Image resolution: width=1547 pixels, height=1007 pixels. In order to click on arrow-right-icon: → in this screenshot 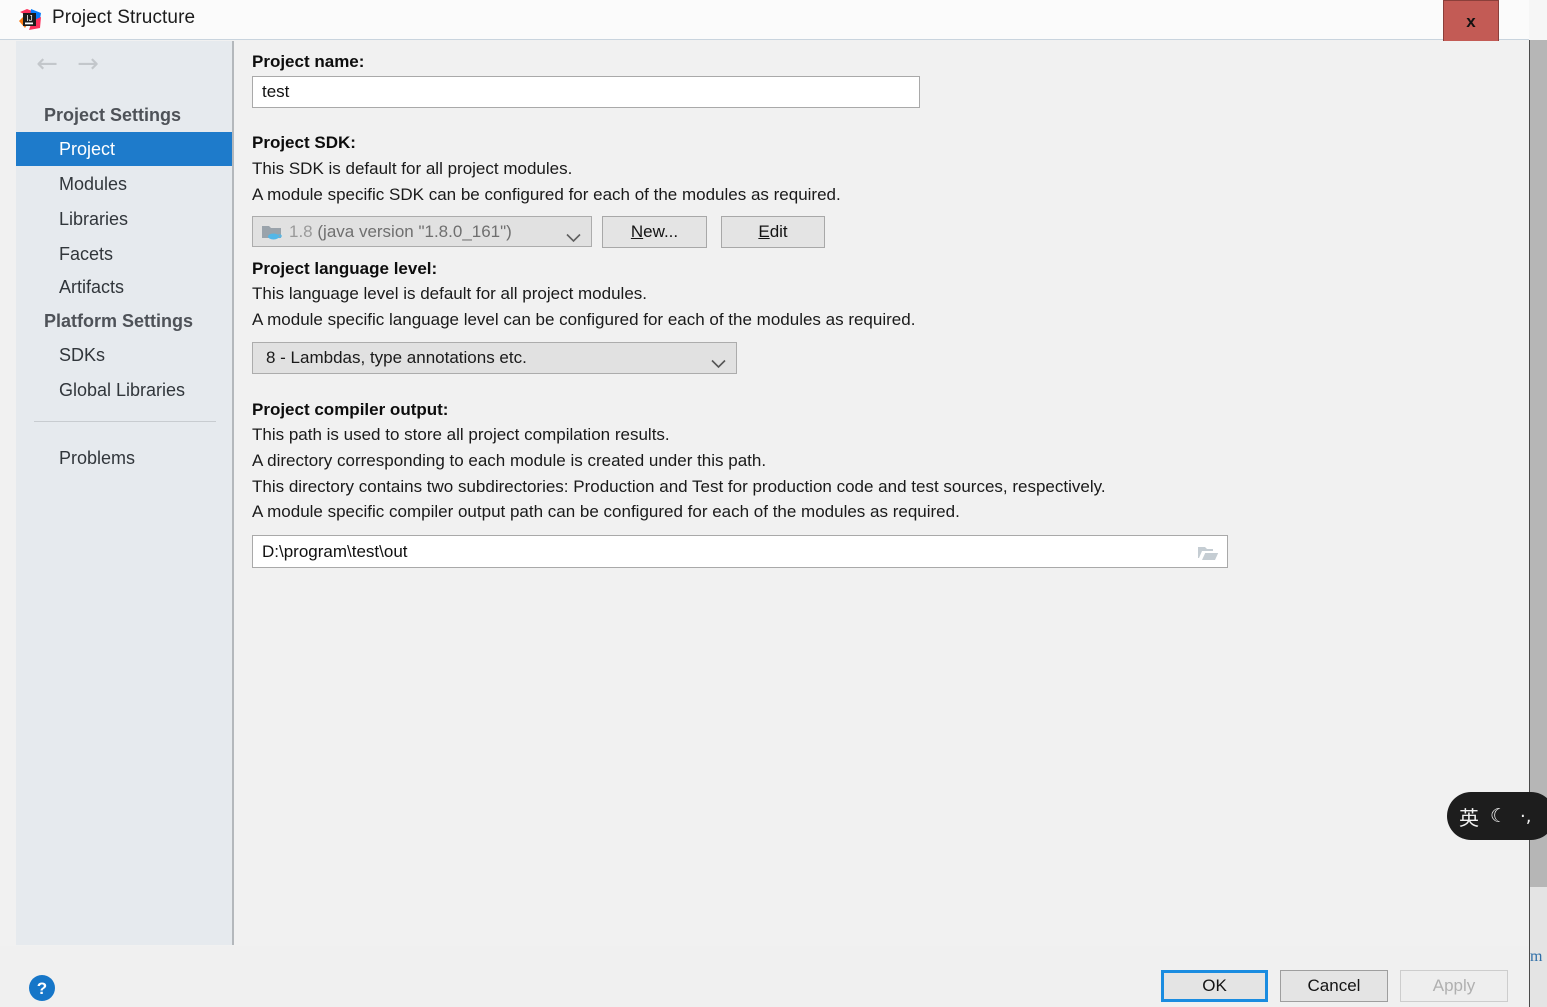, I will do `click(88, 65)`.